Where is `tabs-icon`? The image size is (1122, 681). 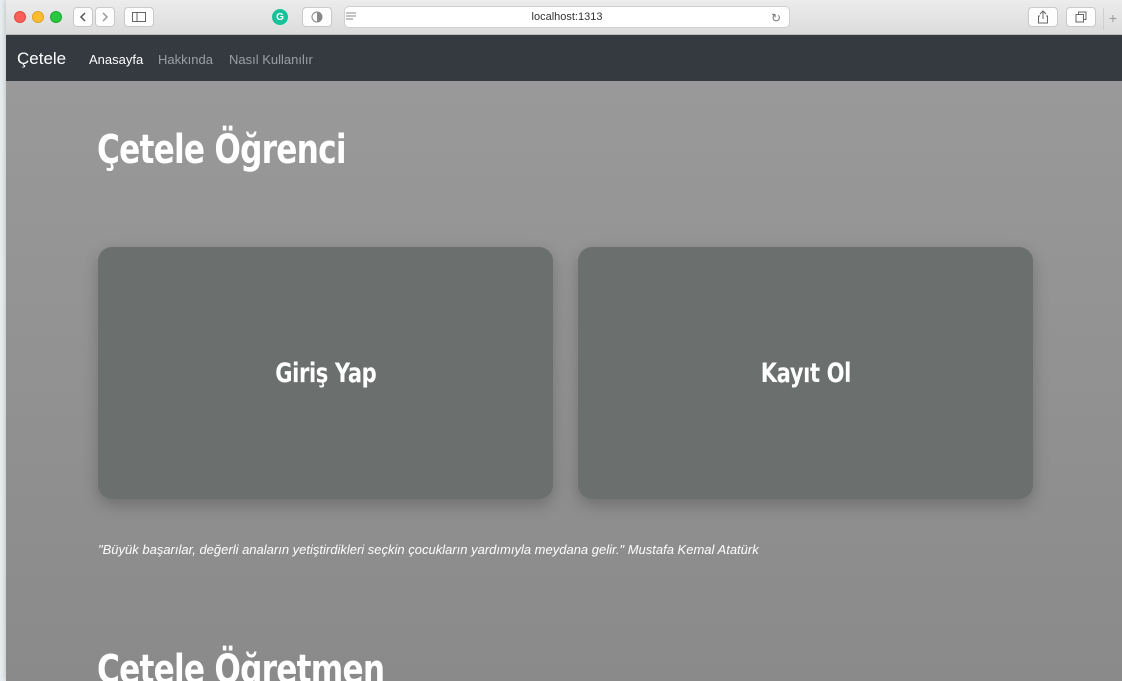 tabs-icon is located at coordinates (1081, 17).